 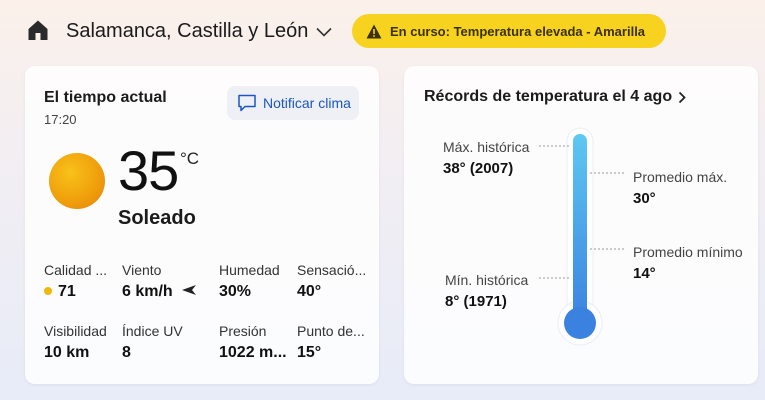 I want to click on metric-value: 6 km/h, so click(x=147, y=291).